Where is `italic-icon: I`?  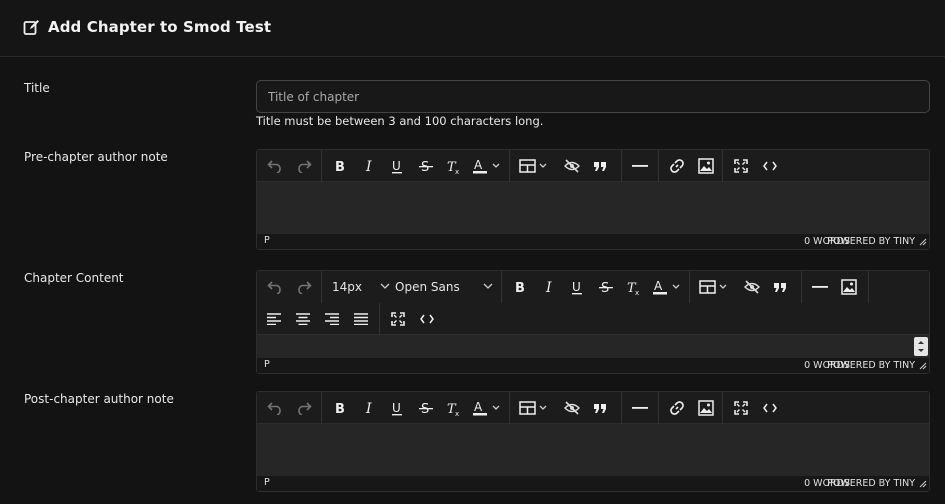 italic-icon: I is located at coordinates (368, 166).